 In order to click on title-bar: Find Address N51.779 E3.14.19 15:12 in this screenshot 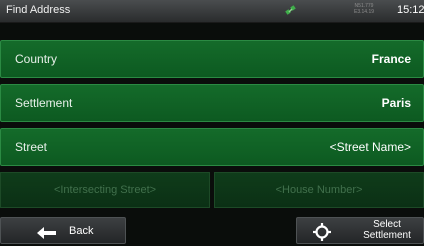, I will do `click(212, 11)`.